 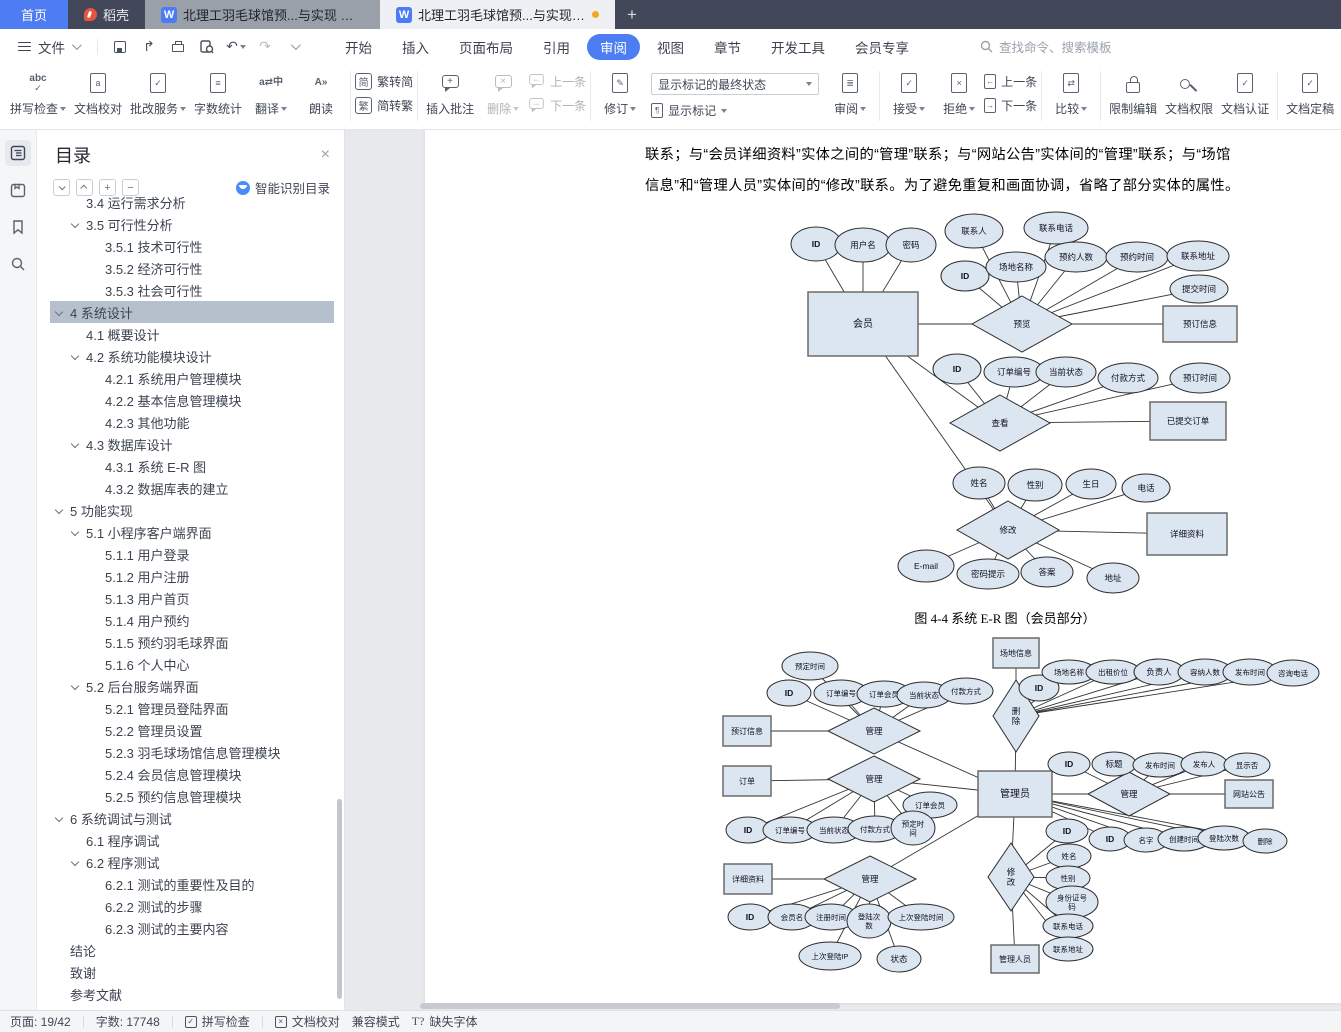 I want to click on doc-proof-status: × 文档校对, so click(x=307, y=1021).